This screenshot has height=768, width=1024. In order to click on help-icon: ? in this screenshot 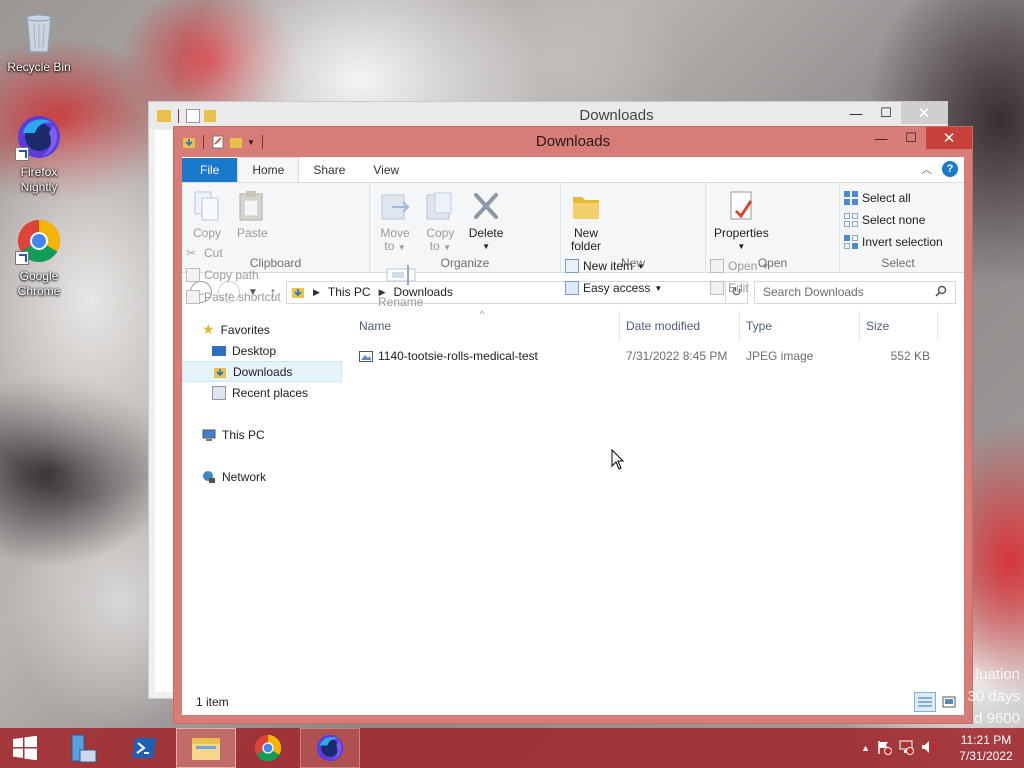, I will do `click(950, 169)`.